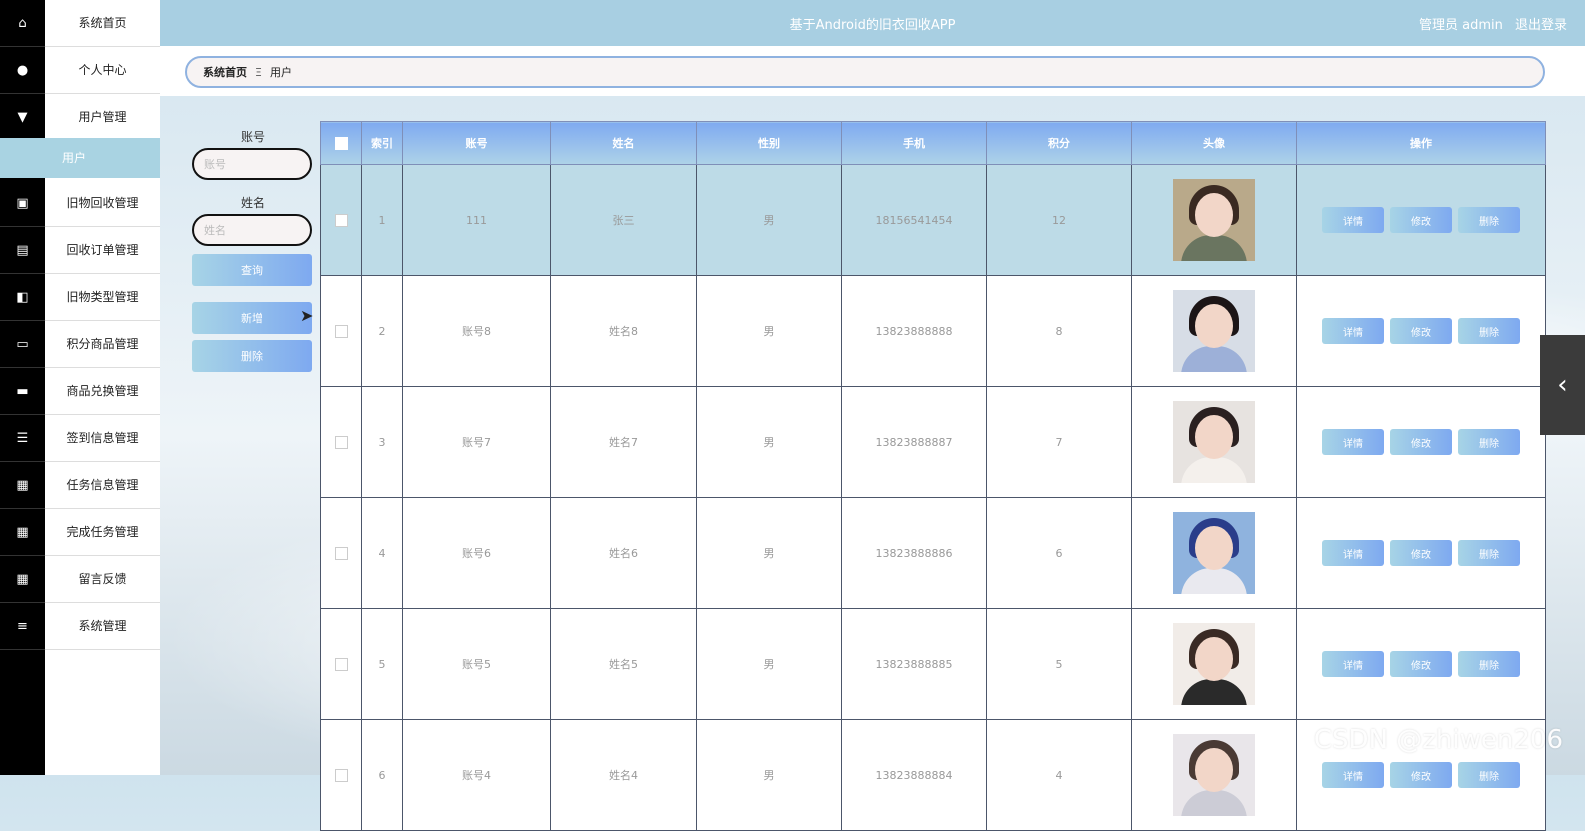  Describe the element at coordinates (80, 626) in the screenshot. I see `sidebar-item-12: ≡ 系统管理` at that location.